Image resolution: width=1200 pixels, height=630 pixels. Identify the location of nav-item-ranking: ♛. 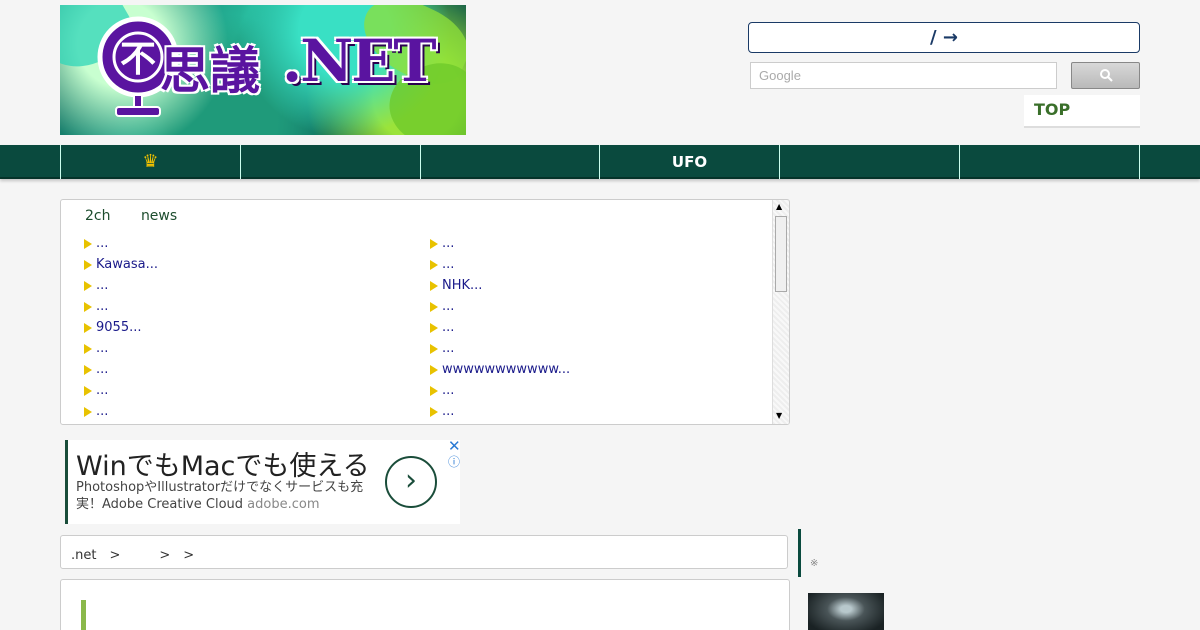
(150, 162).